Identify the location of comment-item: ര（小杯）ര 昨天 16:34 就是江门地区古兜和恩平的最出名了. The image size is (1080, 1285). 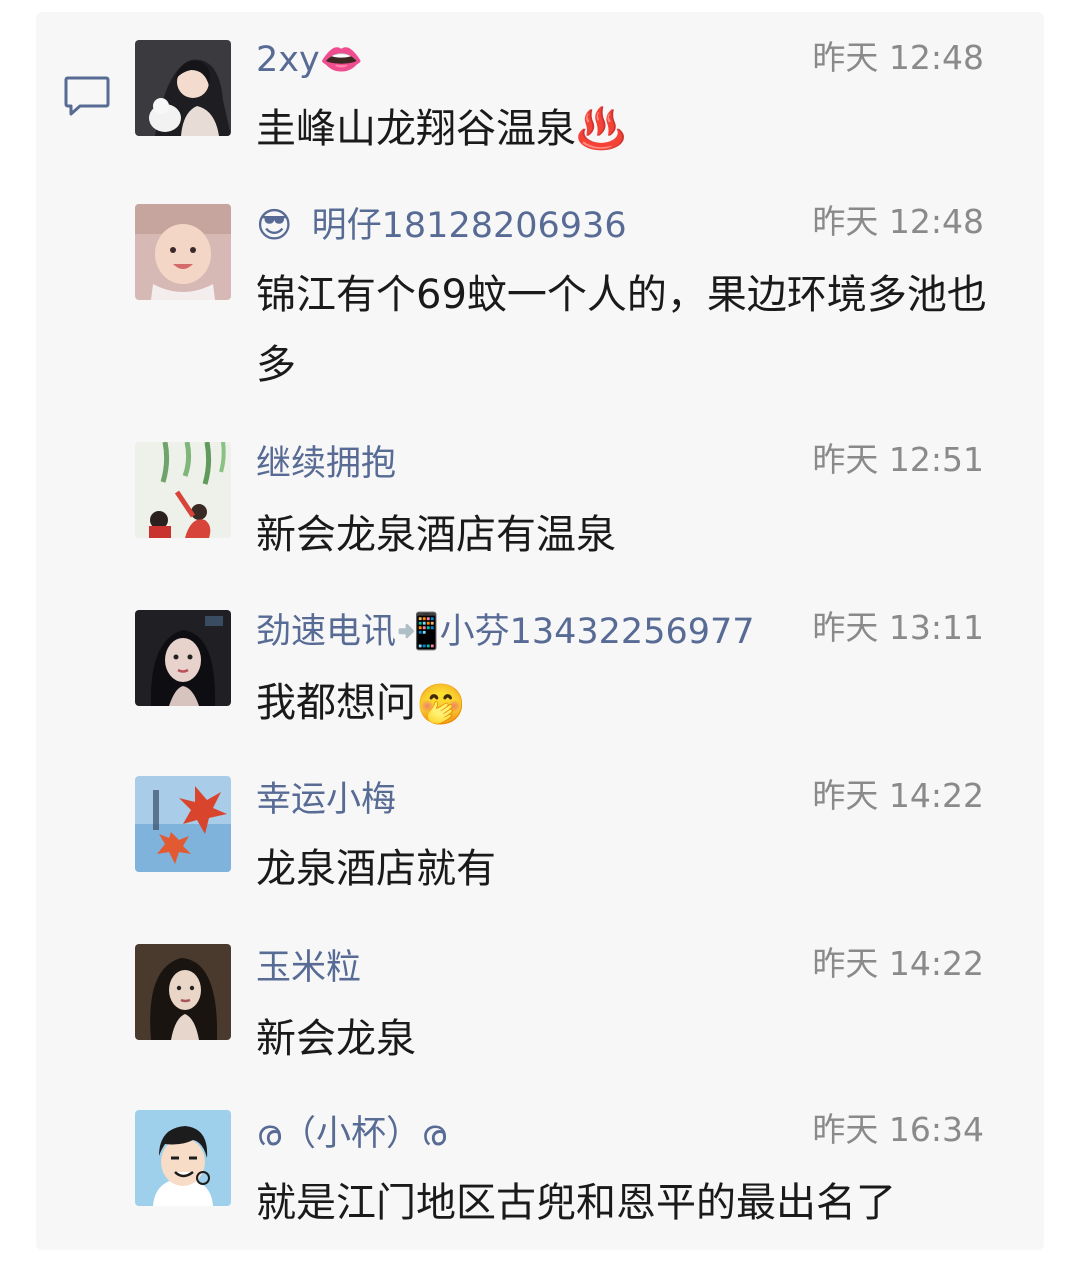
(540, 1172).